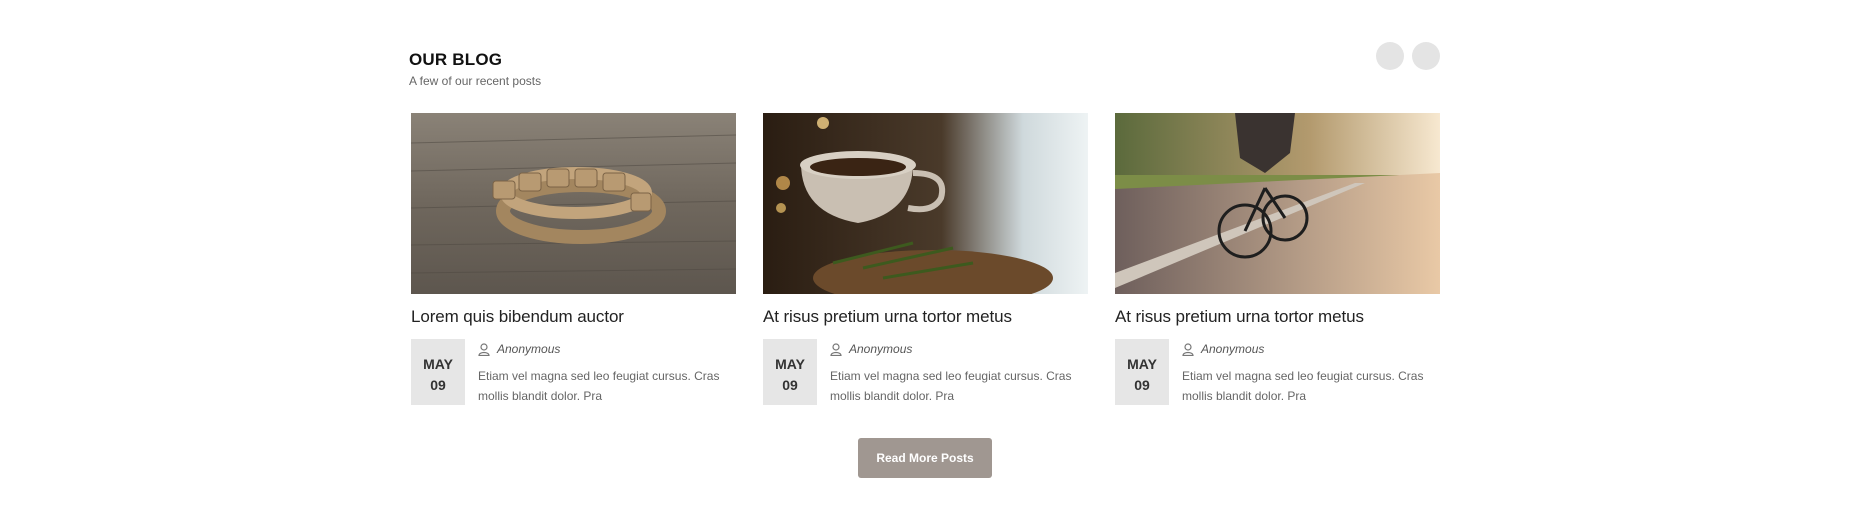 This screenshot has width=1853, height=518. What do you see at coordinates (573, 317) in the screenshot?
I see `post-title: Lorem quis bibendum auctor` at bounding box center [573, 317].